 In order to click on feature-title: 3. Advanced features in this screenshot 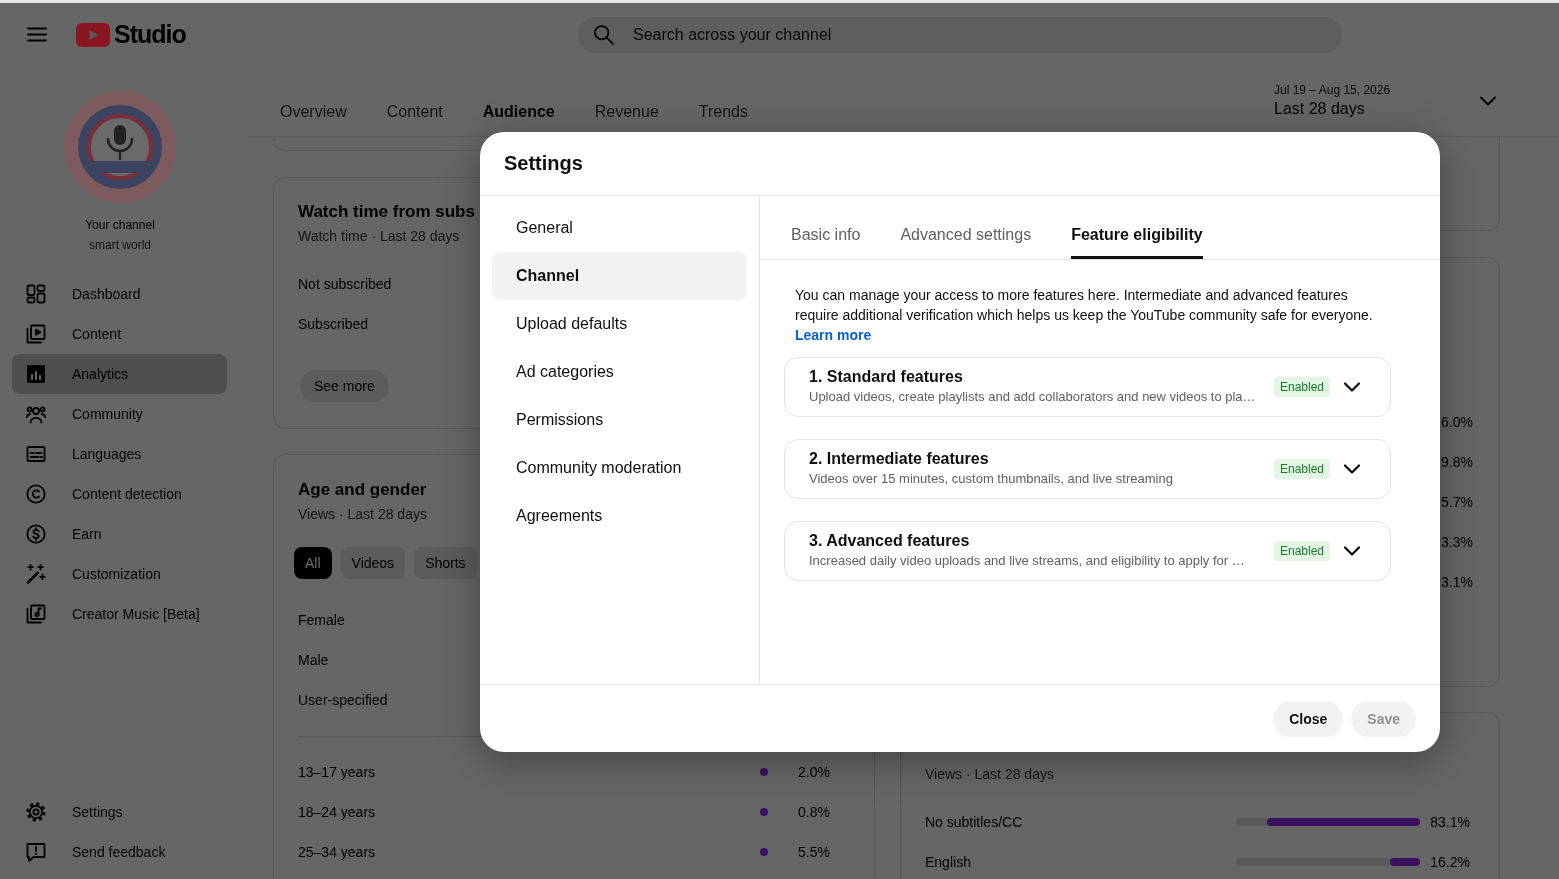, I will do `click(889, 541)`.